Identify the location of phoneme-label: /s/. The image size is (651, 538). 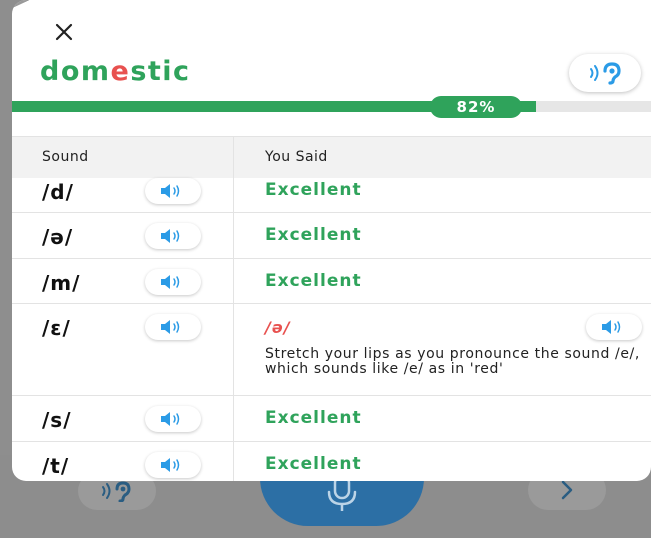
(57, 420).